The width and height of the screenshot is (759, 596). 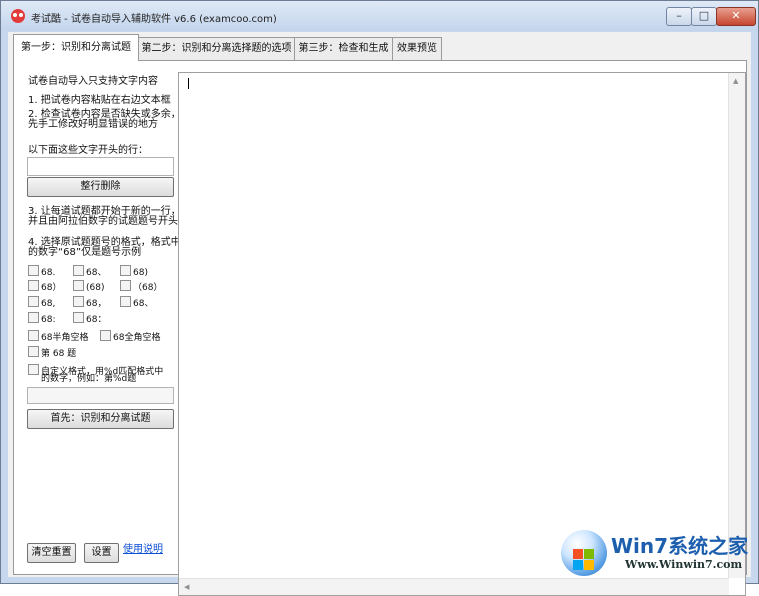 I want to click on step3-line2: 并且由阿拉伯数字的试题题号开头, so click(x=103, y=221).